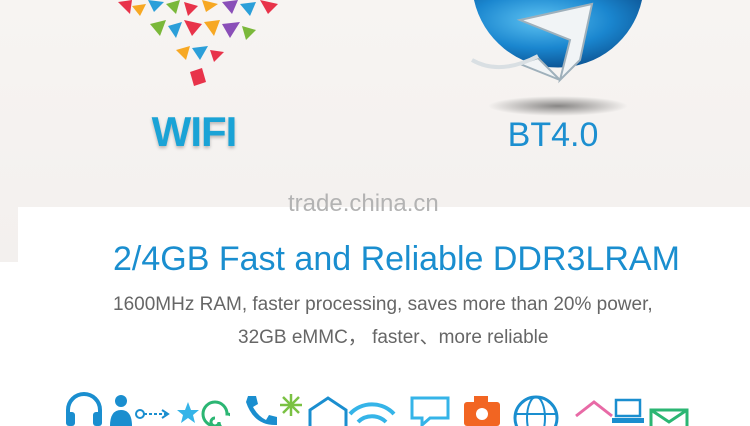 This screenshot has width=750, height=426. What do you see at coordinates (121, 410) in the screenshot?
I see `user-icon` at bounding box center [121, 410].